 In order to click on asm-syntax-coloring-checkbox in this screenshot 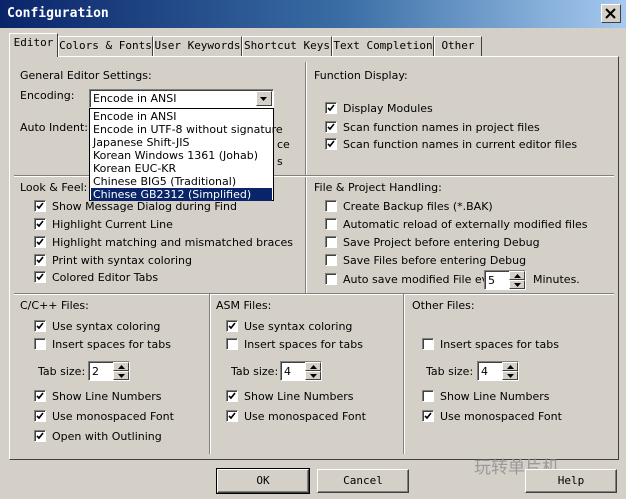, I will do `click(232, 326)`.